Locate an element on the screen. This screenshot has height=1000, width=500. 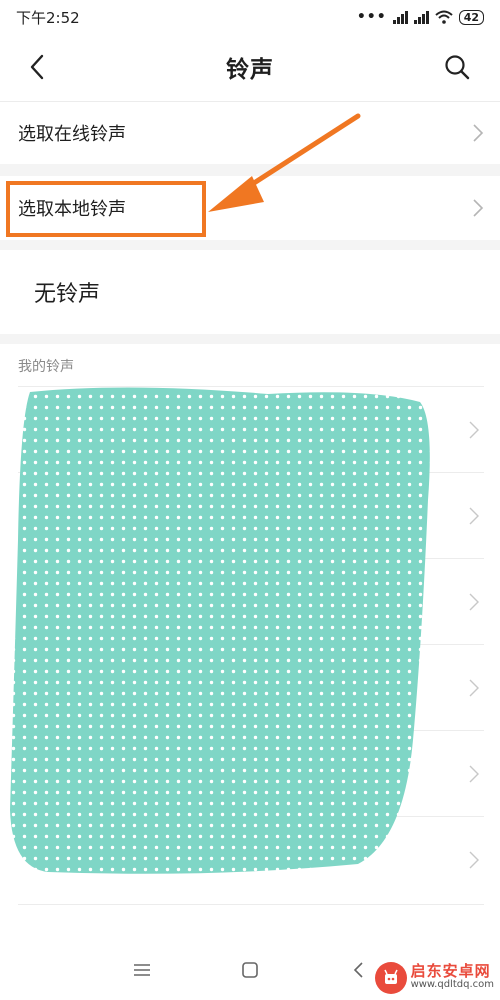
menu-icon is located at coordinates (142, 970).